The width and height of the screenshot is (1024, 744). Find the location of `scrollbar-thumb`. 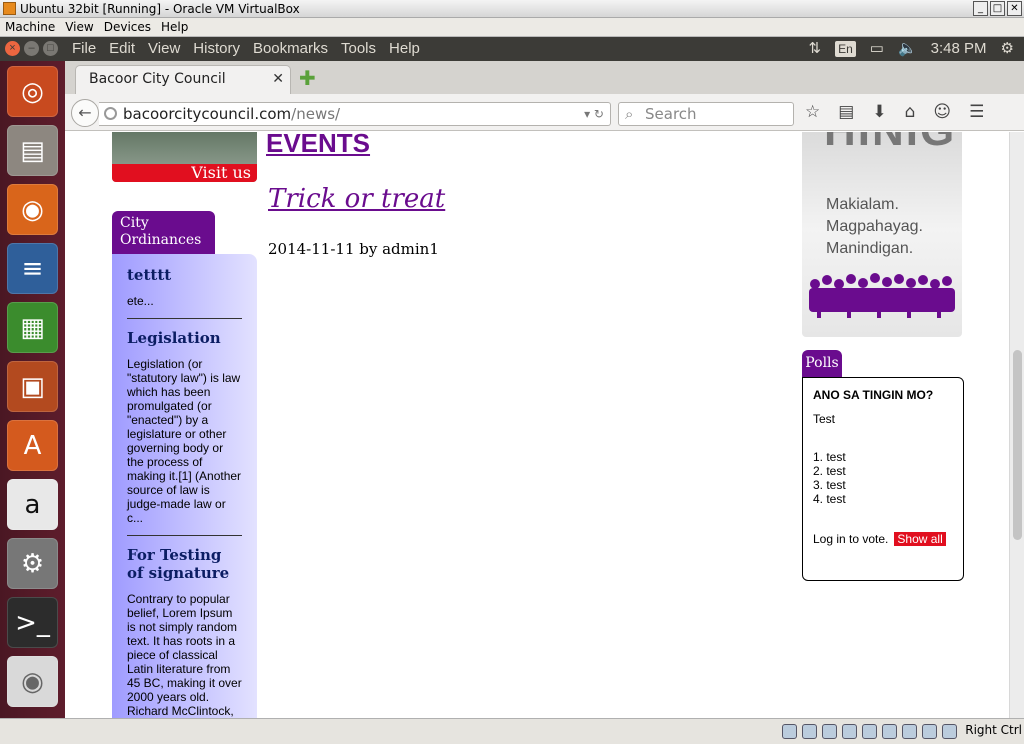

scrollbar-thumb is located at coordinates (1017, 445).